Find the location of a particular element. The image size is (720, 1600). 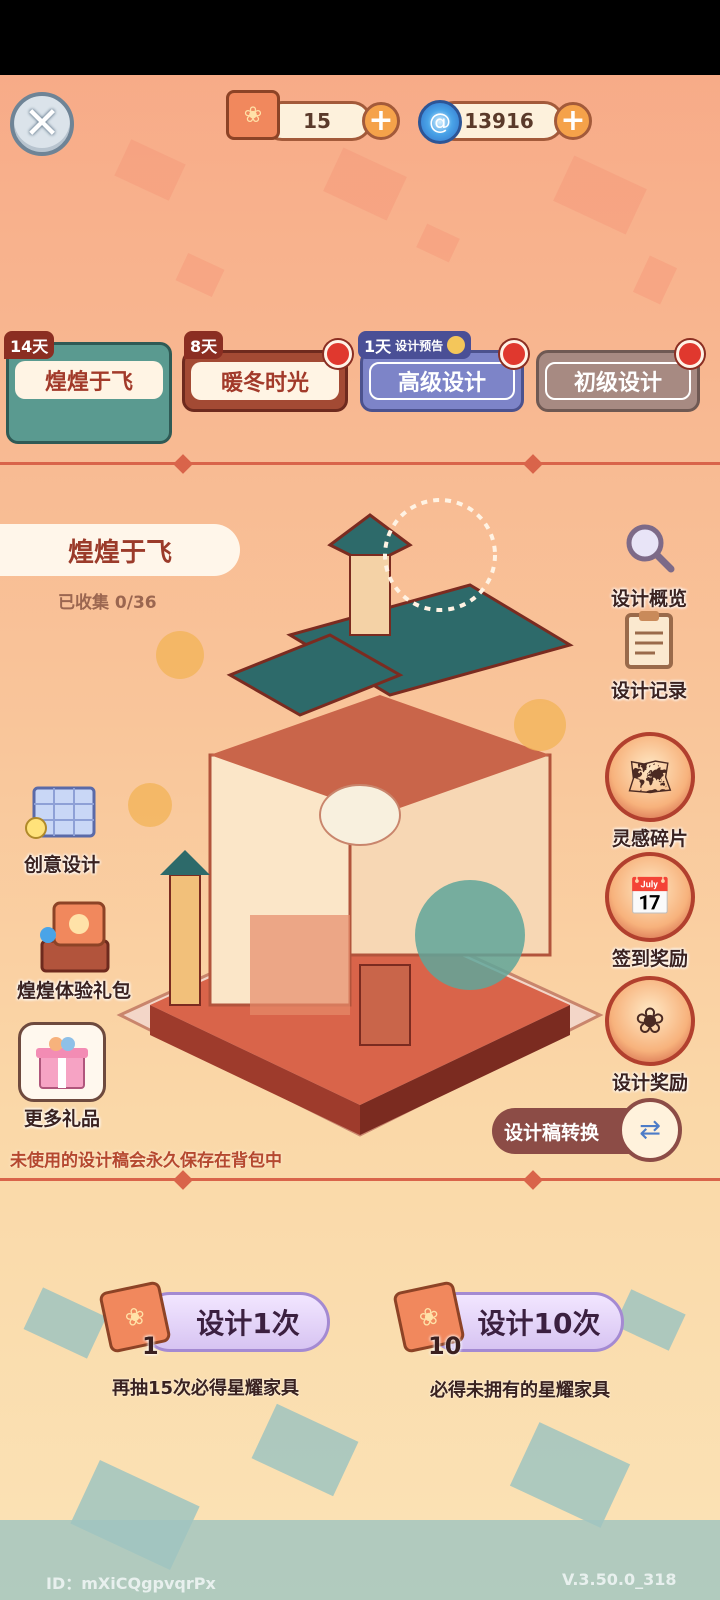

version-label: V.3.50.0_318 is located at coordinates (619, 1579).